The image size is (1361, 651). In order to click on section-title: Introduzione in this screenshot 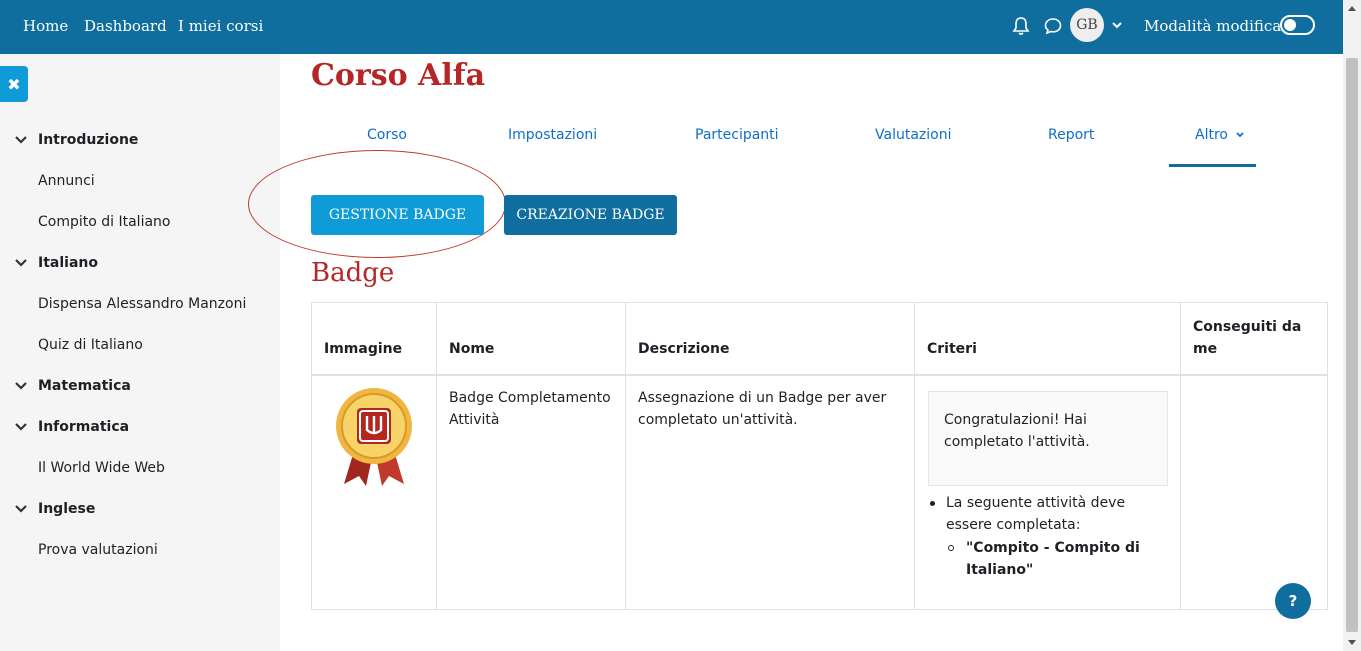, I will do `click(88, 140)`.